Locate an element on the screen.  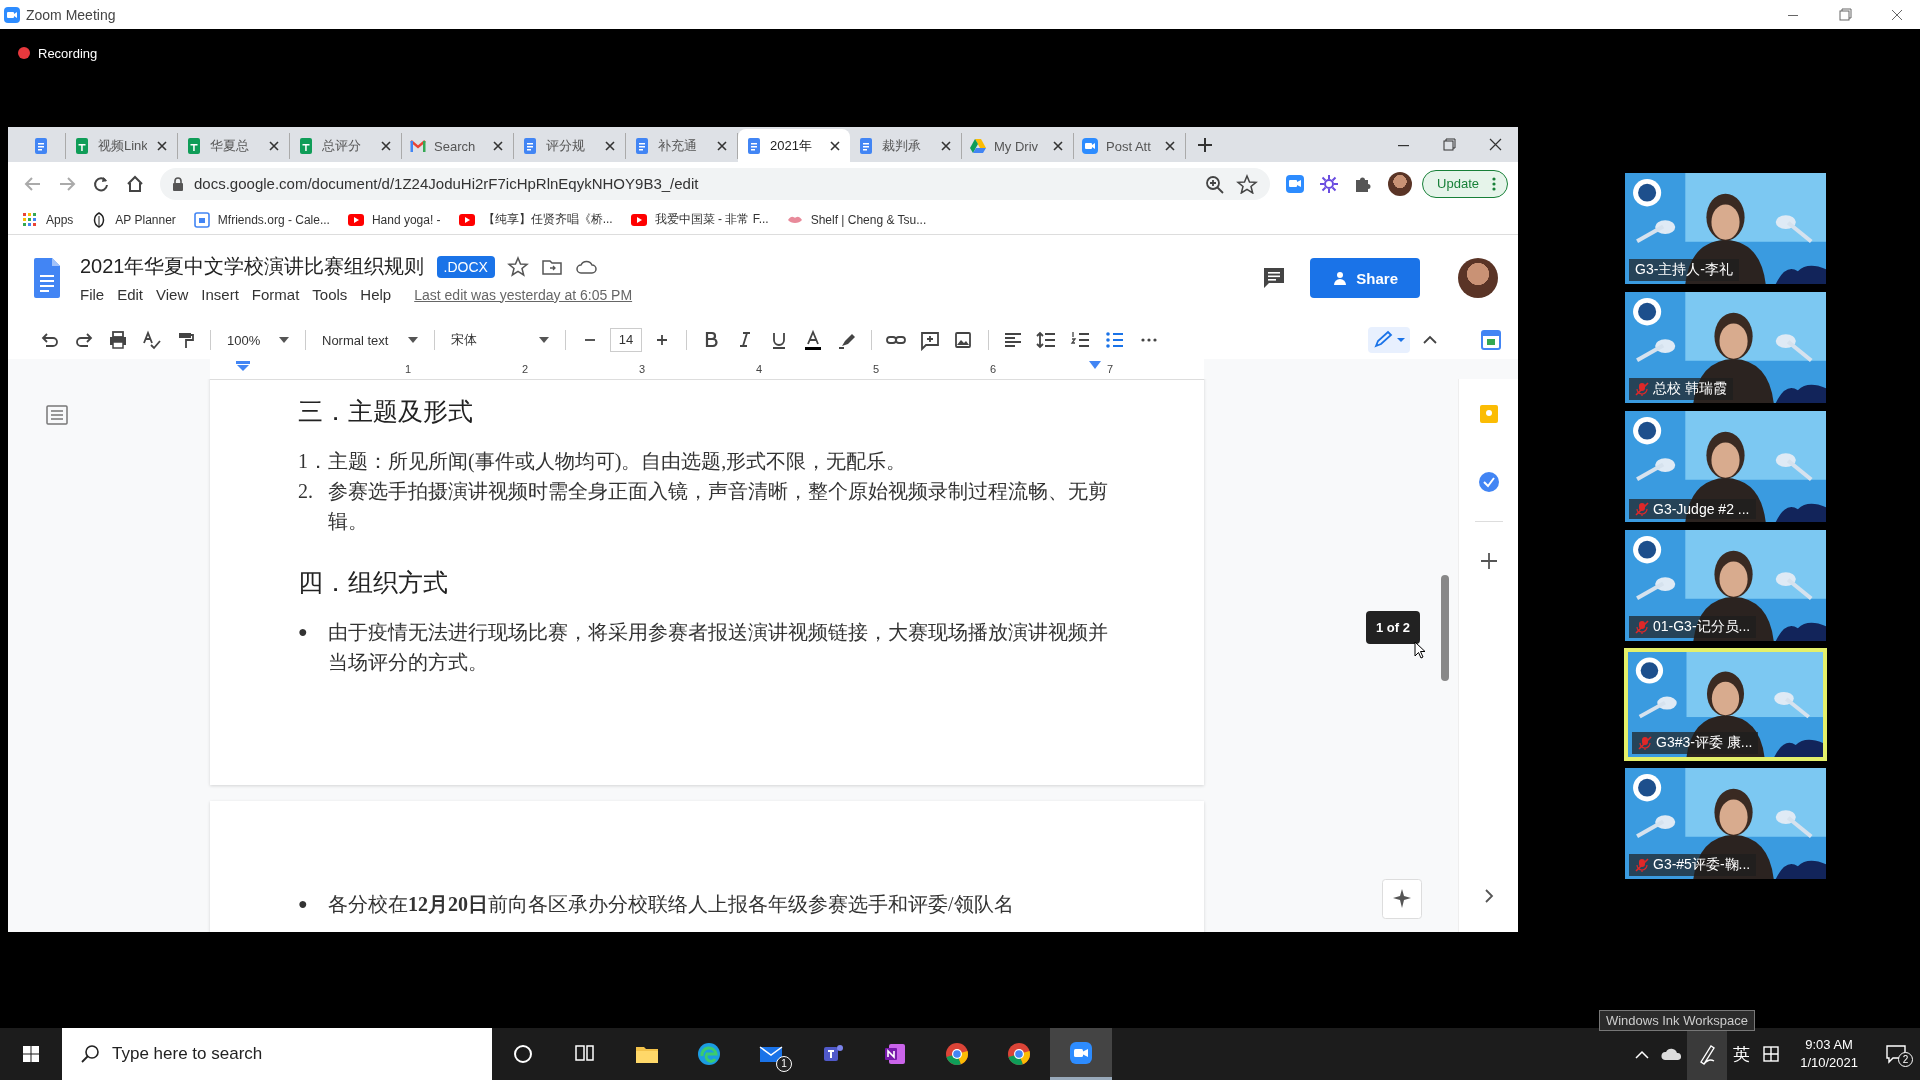
explore-icon is located at coordinates (1402, 899).